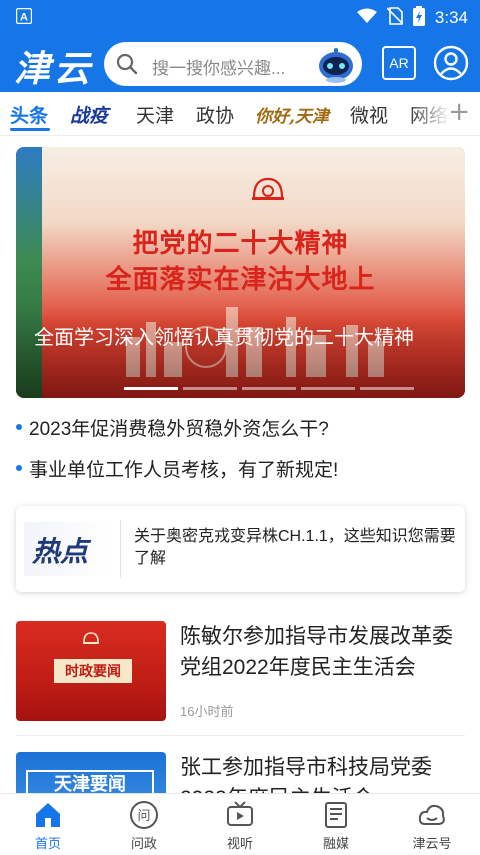  I want to click on search-icon, so click(127, 66).